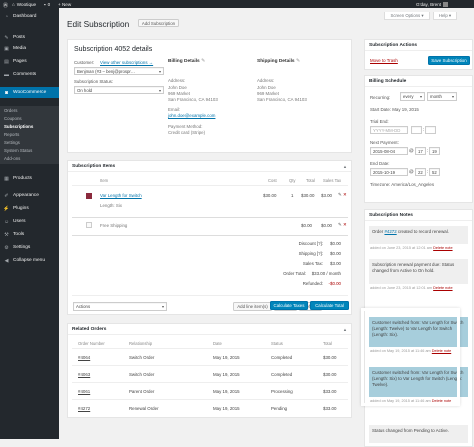 Image resolution: width=474 pixels, height=447 pixels. Describe the element at coordinates (340, 195) in the screenshot. I see `edit-item-icon: ✎` at that location.